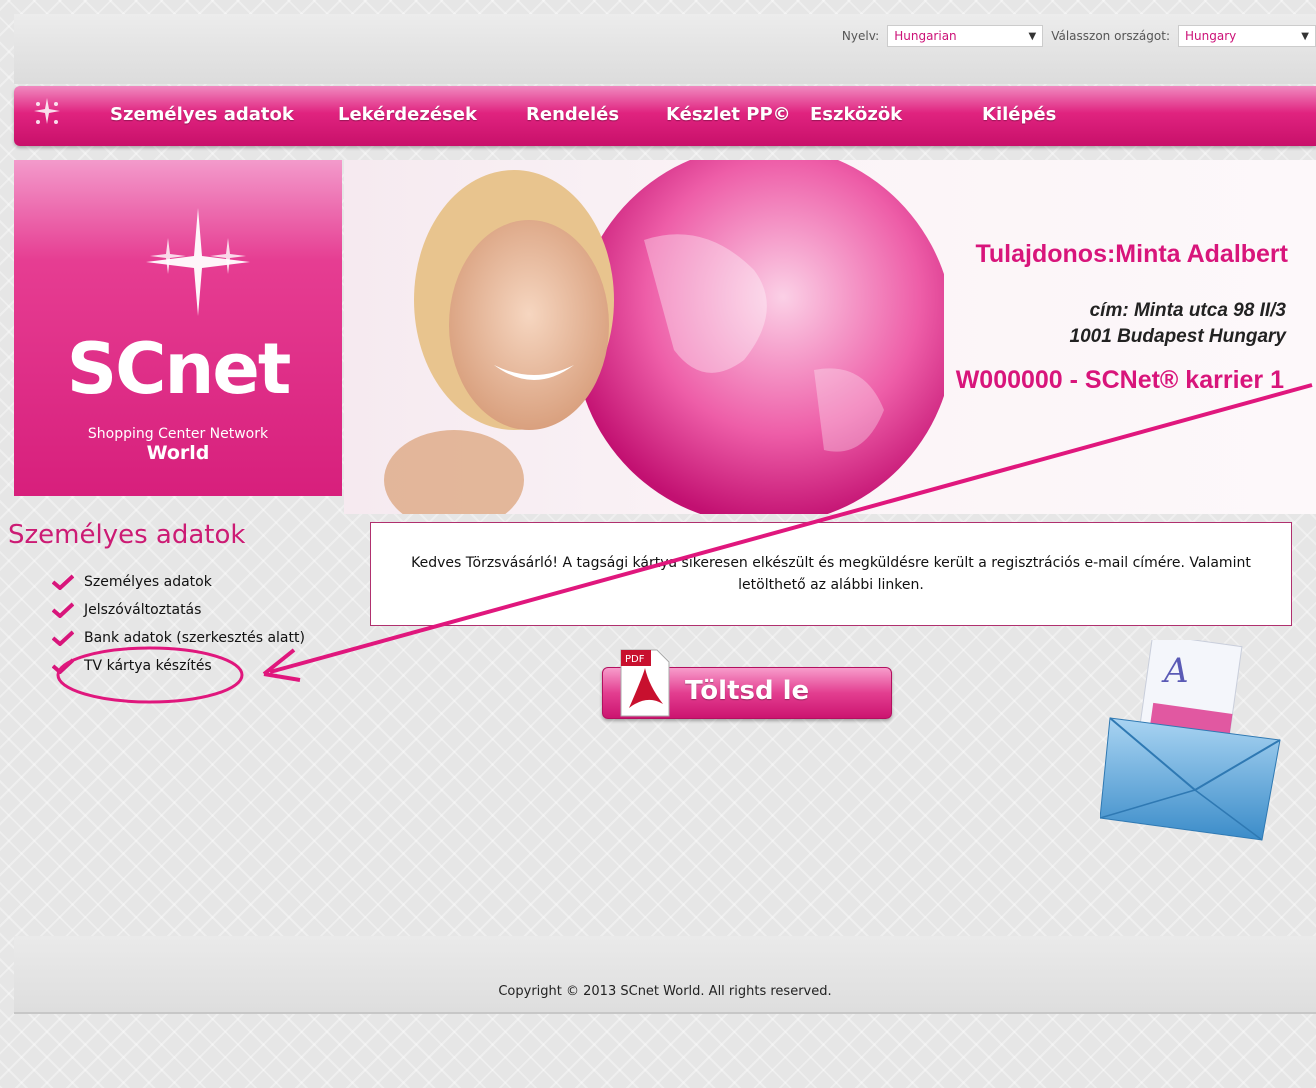 Image resolution: width=1316 pixels, height=1088 pixels. Describe the element at coordinates (1019, 114) in the screenshot. I see `nav-item-logout: Kilépés` at that location.